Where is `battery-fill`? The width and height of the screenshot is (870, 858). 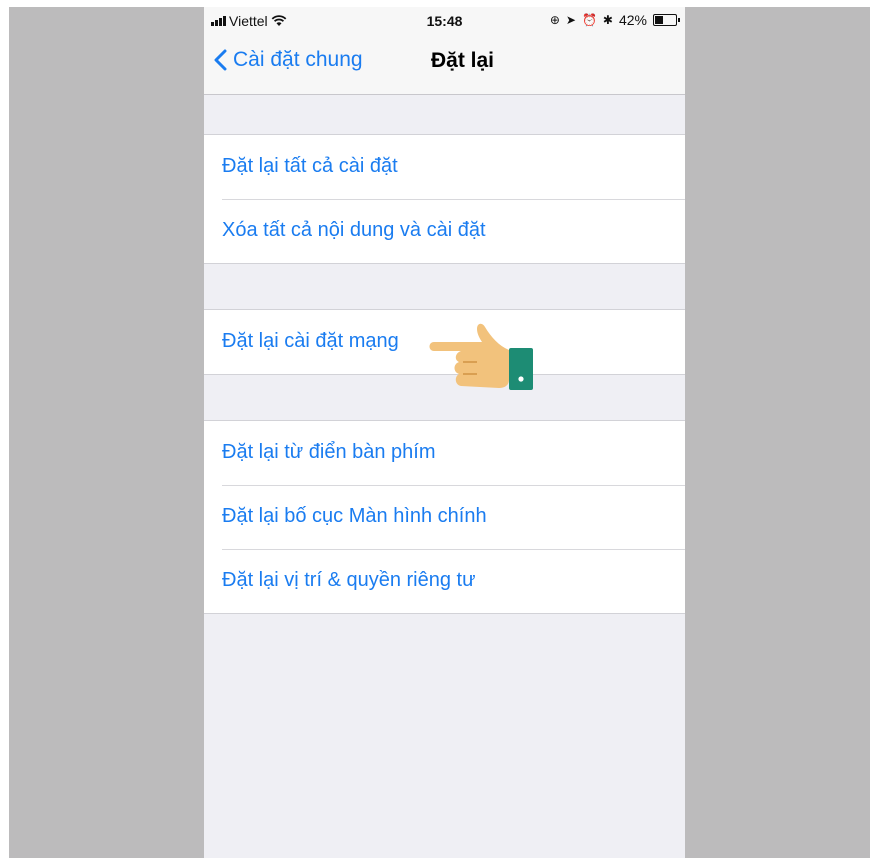 battery-fill is located at coordinates (659, 20).